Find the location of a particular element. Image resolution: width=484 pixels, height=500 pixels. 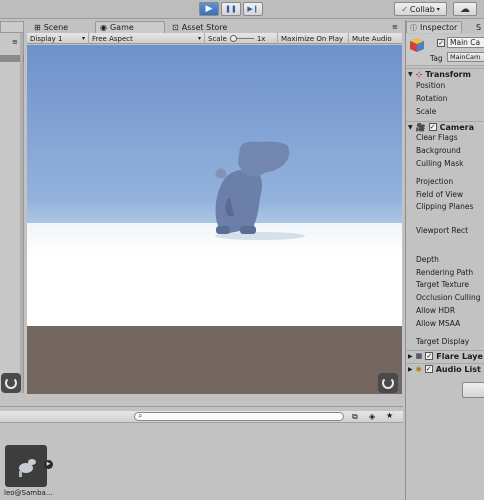

transform-title: Transform is located at coordinates (448, 74).